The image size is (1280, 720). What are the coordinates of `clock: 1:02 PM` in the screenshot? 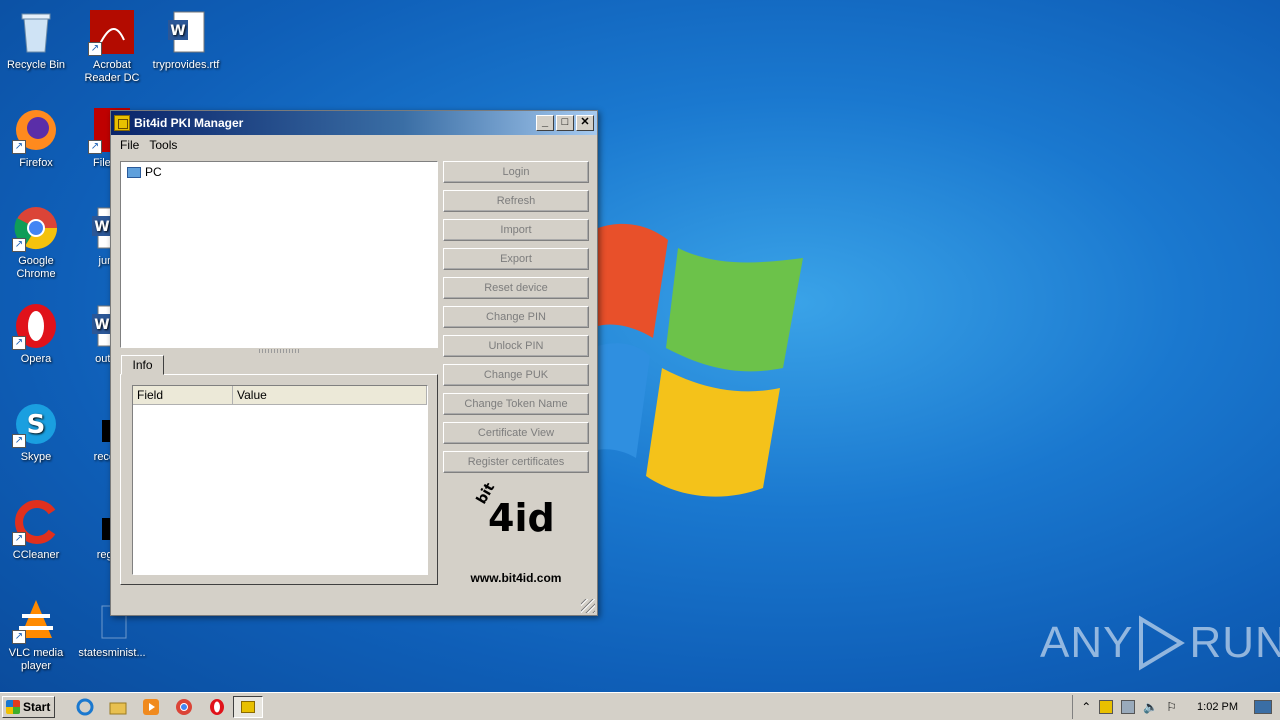 It's located at (1217, 707).